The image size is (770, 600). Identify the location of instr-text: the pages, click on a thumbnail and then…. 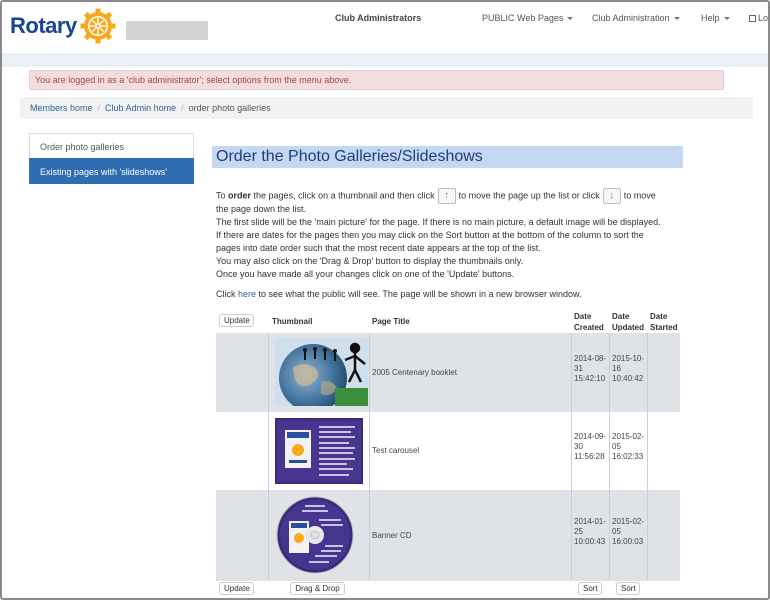
(343, 195).